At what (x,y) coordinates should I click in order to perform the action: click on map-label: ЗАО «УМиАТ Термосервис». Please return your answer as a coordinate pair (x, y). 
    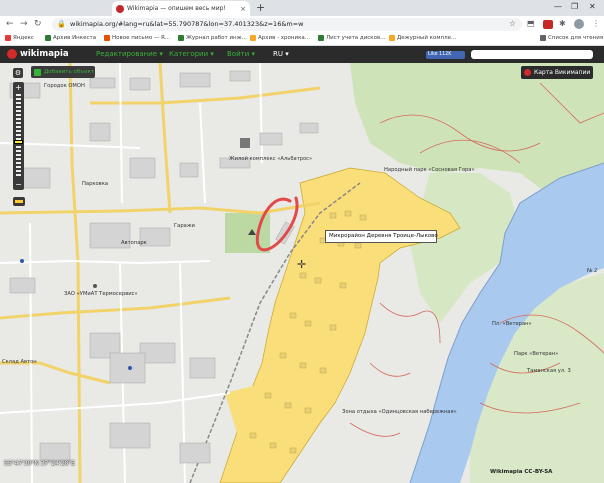
    Looking at the image, I should click on (101, 294).